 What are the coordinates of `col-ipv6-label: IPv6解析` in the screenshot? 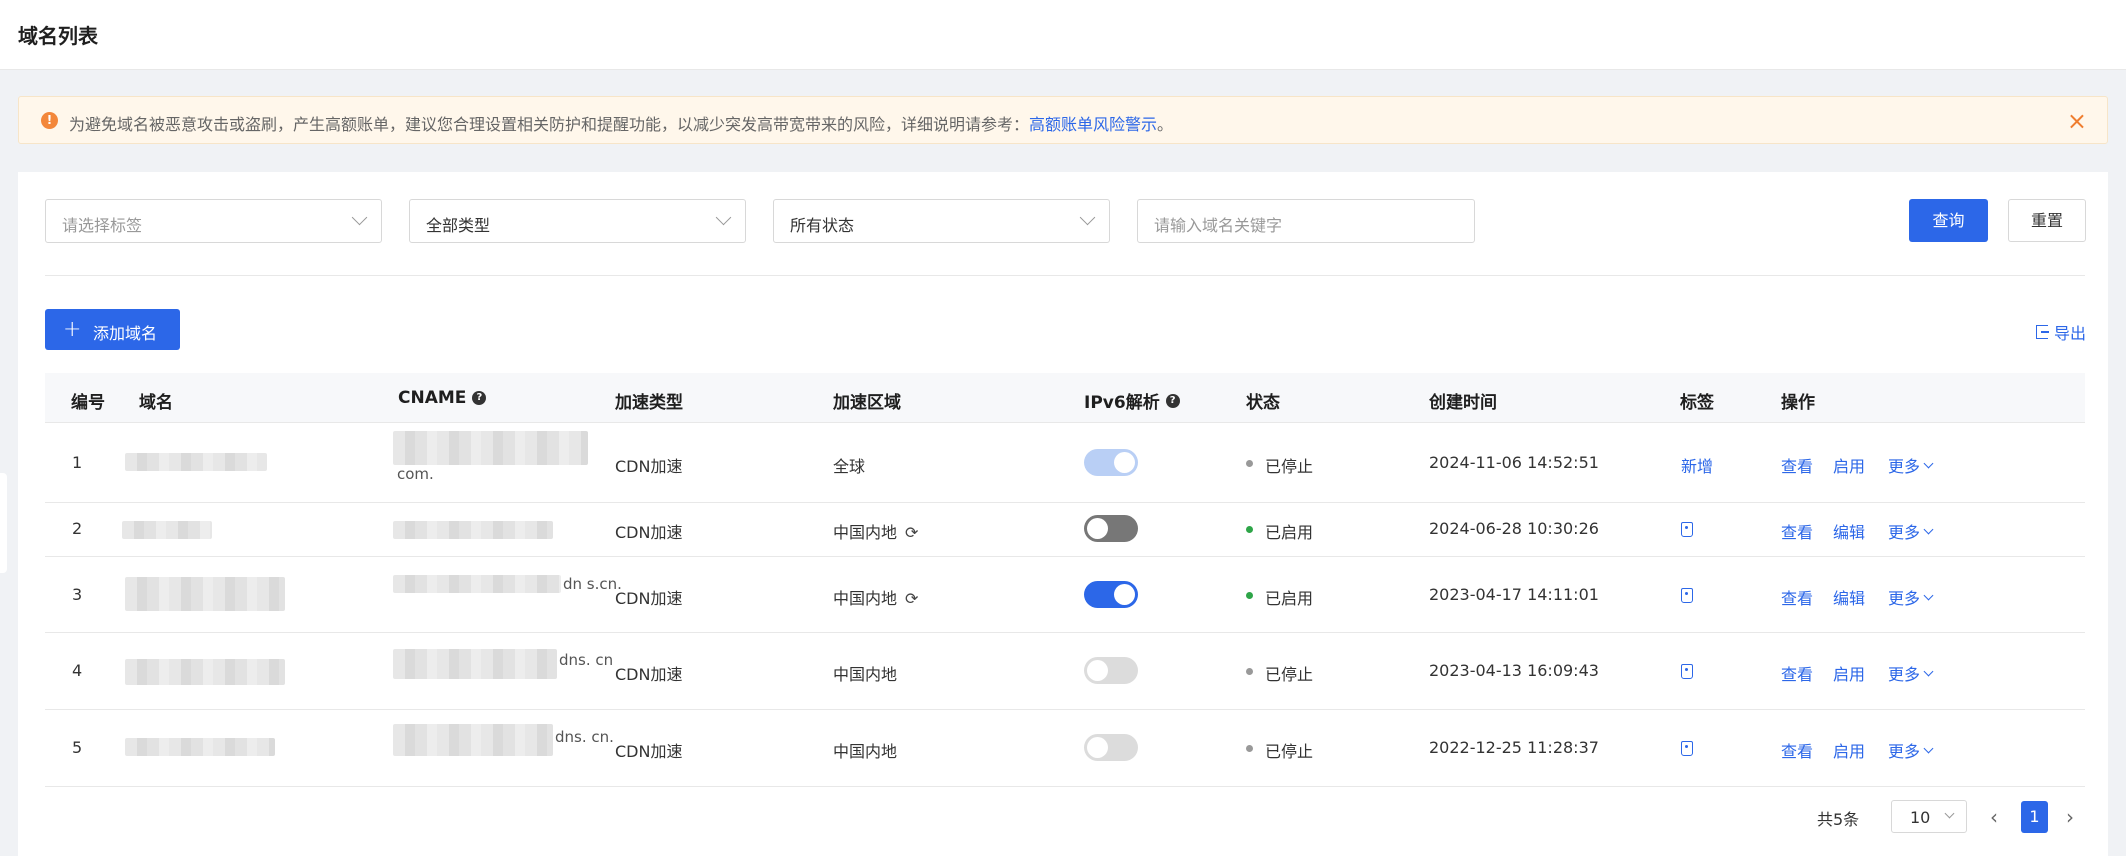 It's located at (1122, 403).